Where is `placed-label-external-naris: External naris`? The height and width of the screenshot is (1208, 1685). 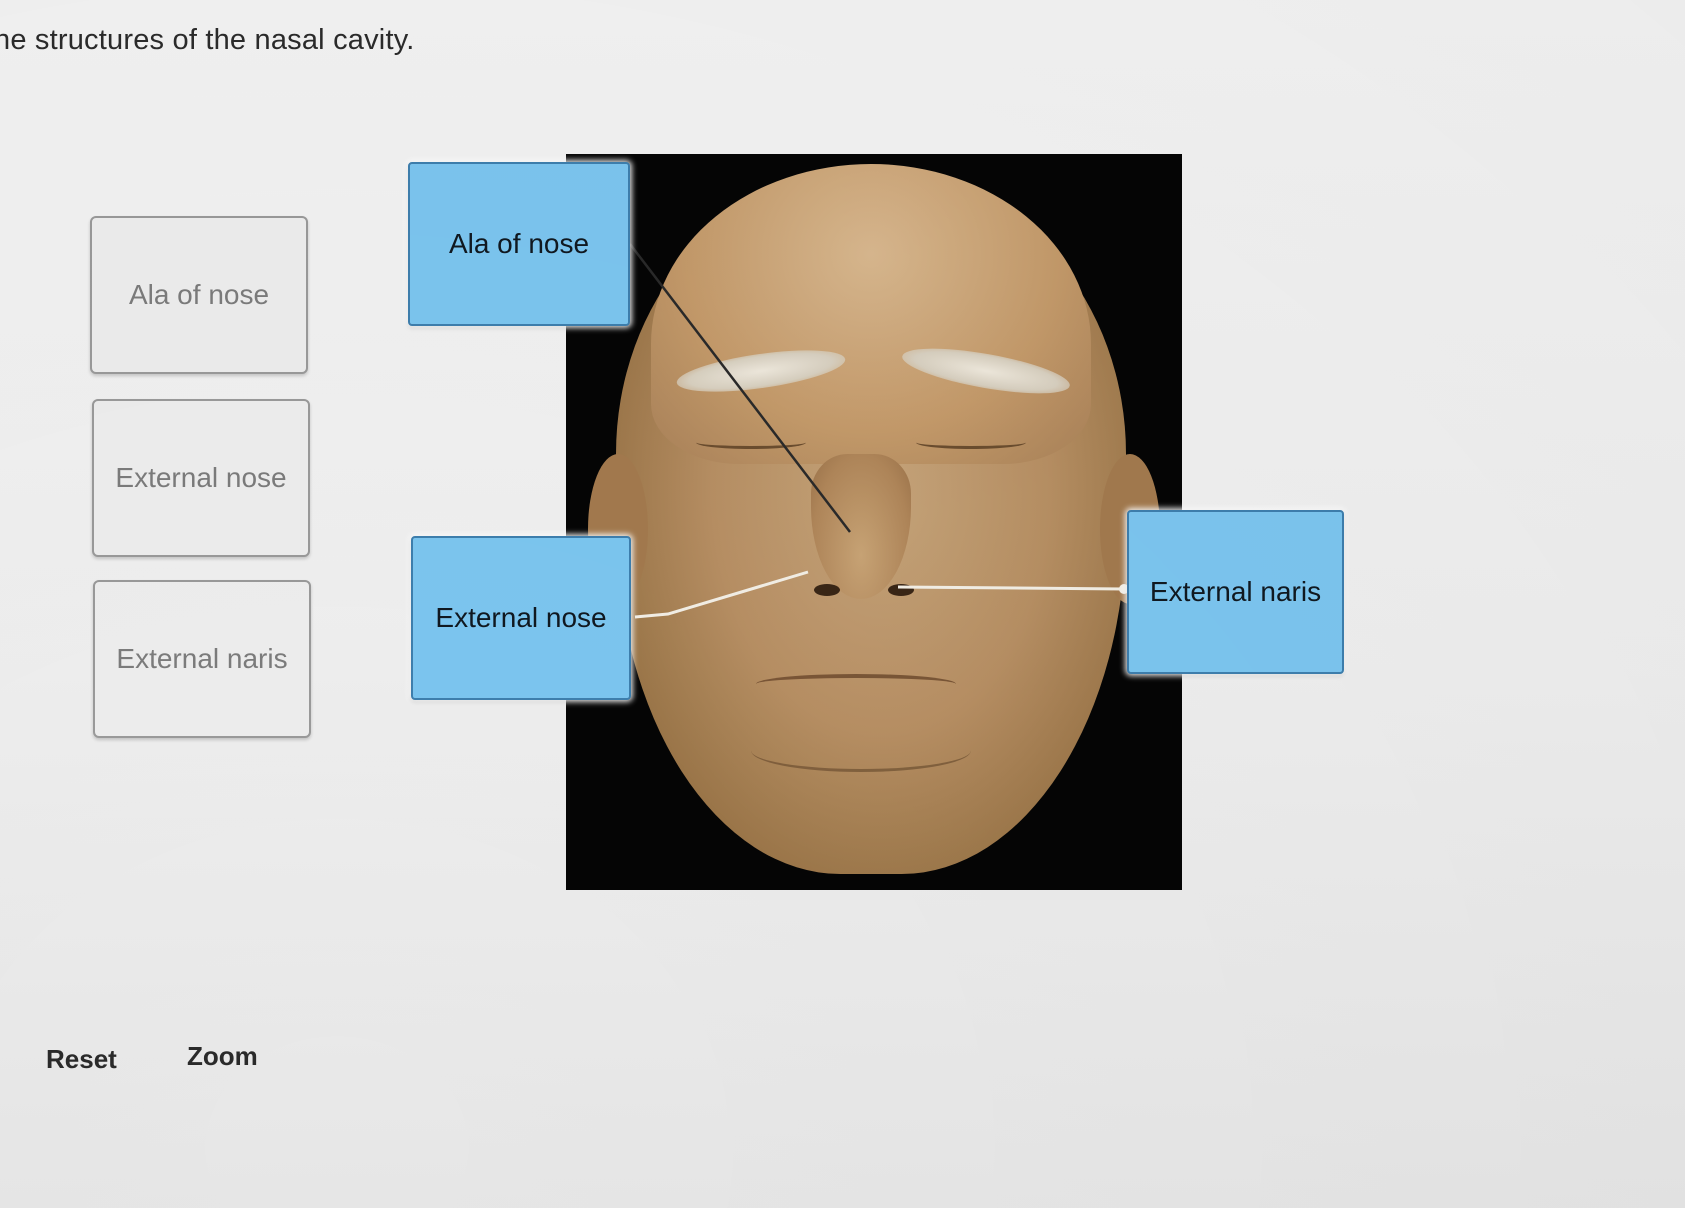 placed-label-external-naris: External naris is located at coordinates (1235, 592).